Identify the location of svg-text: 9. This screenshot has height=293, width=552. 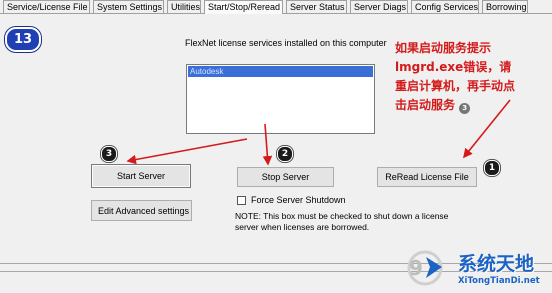
(416, 268).